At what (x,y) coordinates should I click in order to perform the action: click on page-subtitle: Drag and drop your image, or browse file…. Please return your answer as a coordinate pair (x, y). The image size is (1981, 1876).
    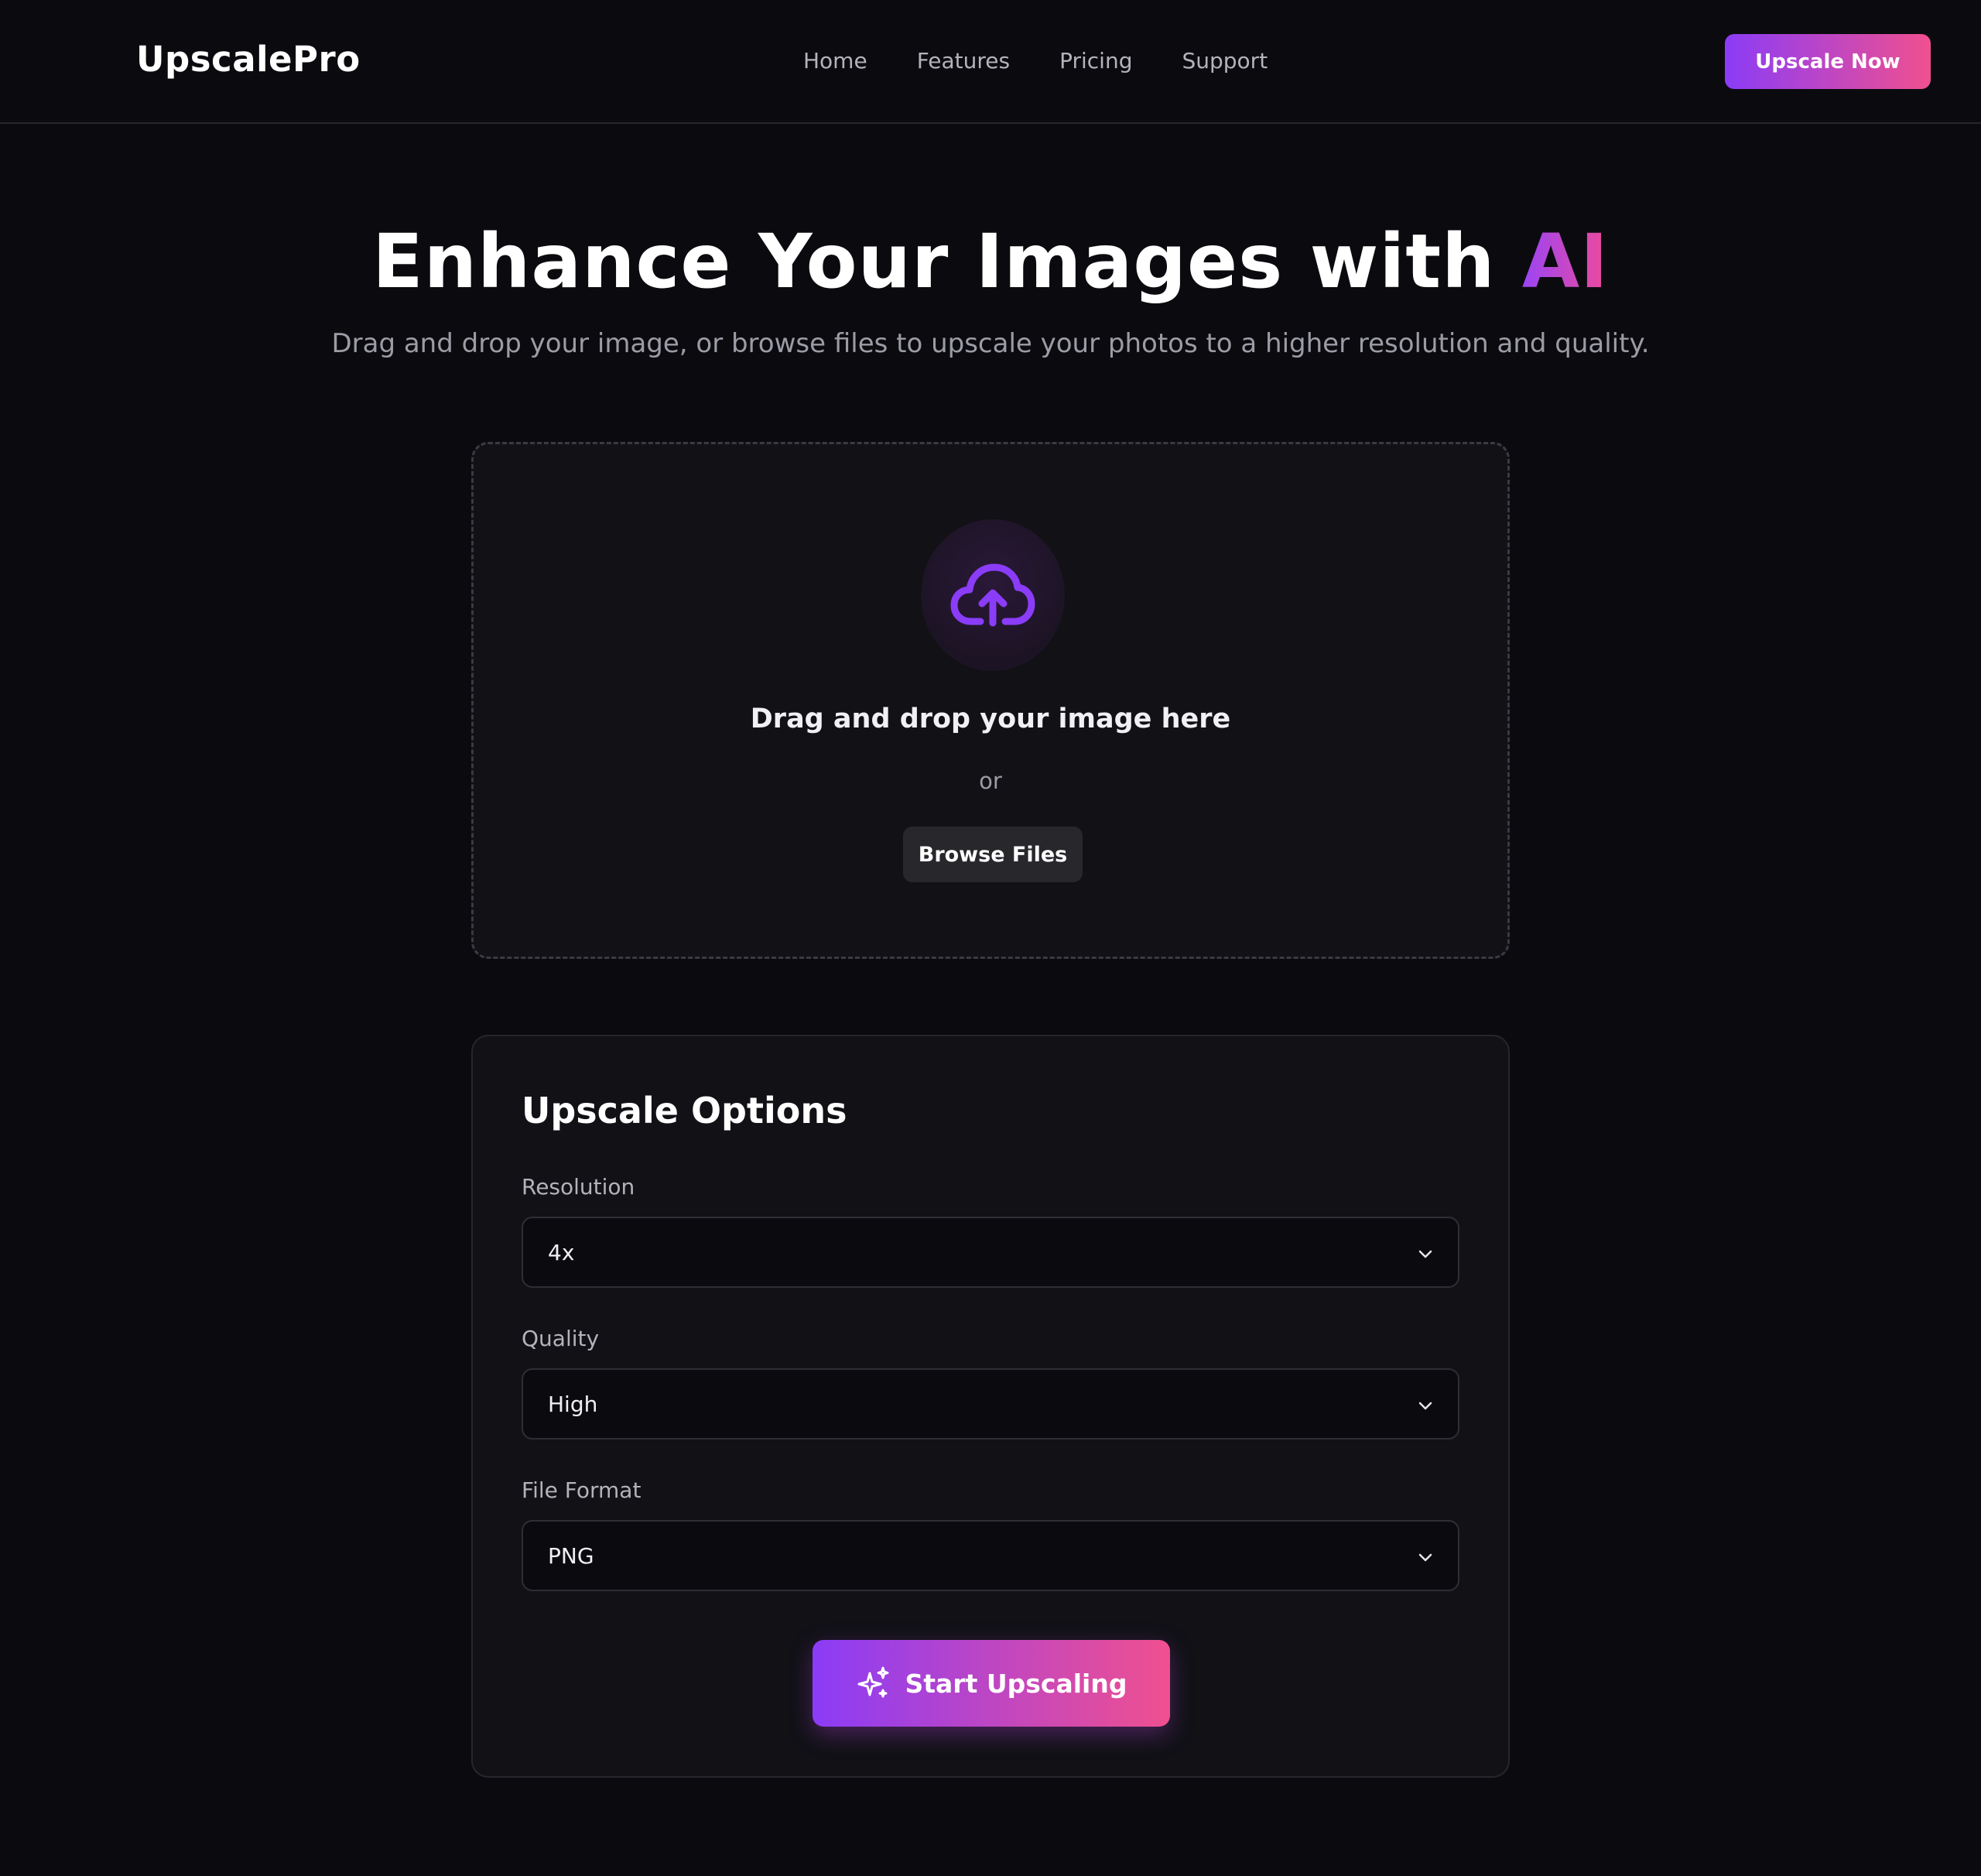
    Looking at the image, I should click on (990, 343).